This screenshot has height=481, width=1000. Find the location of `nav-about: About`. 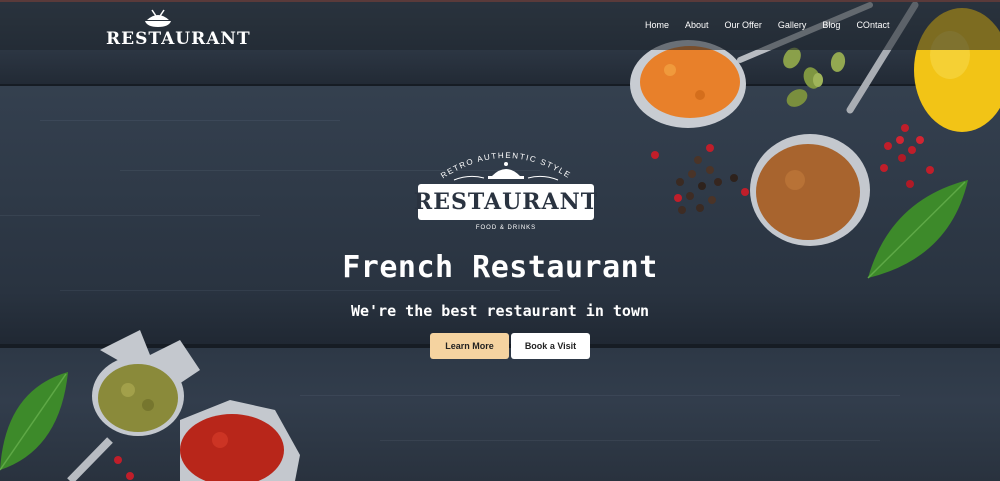

nav-about: About is located at coordinates (697, 25).